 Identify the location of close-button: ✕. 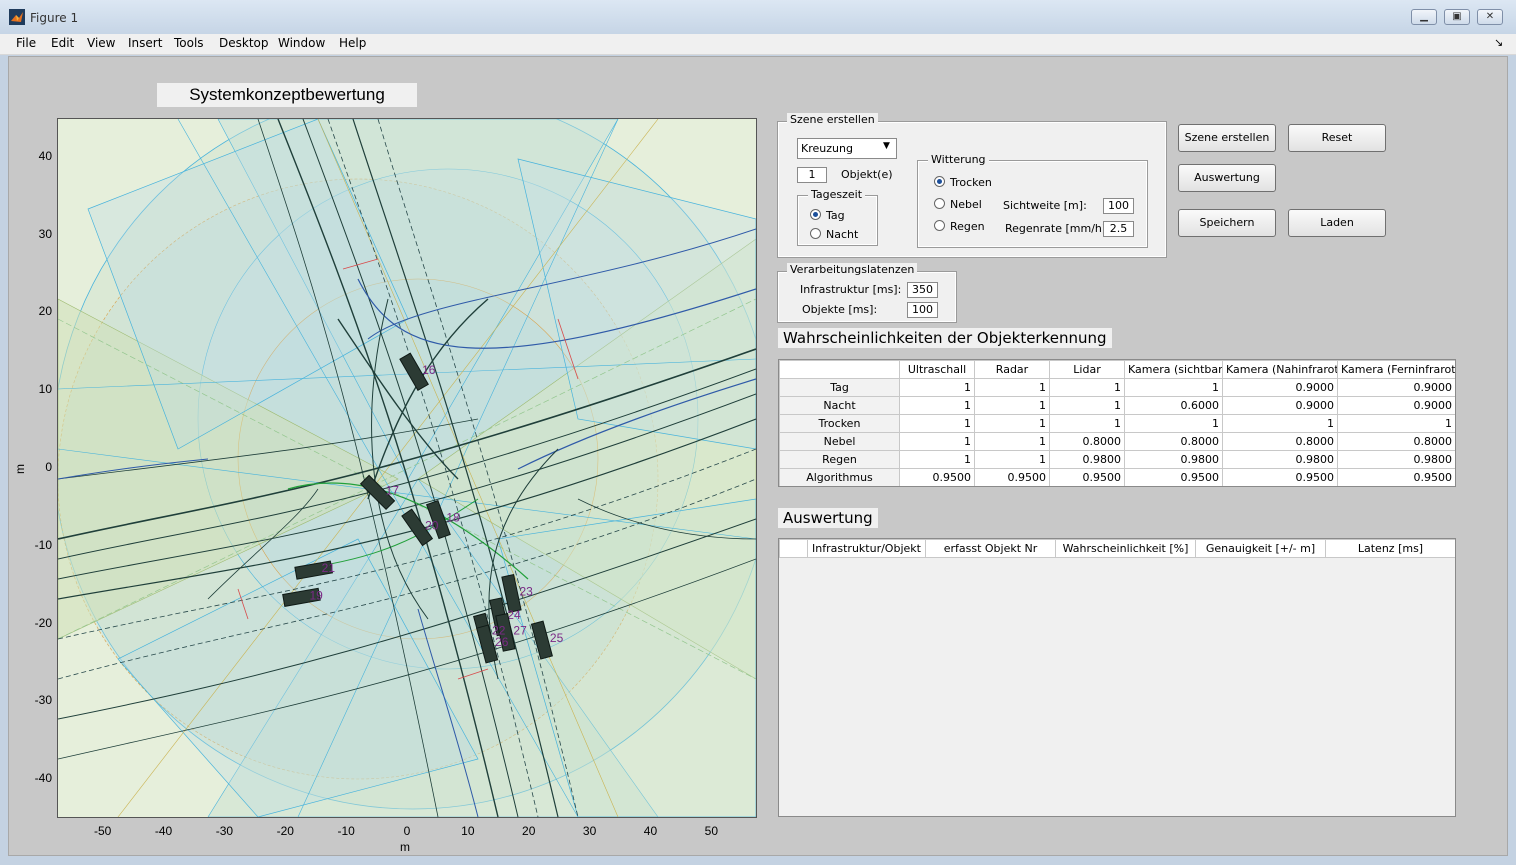
(1490, 17).